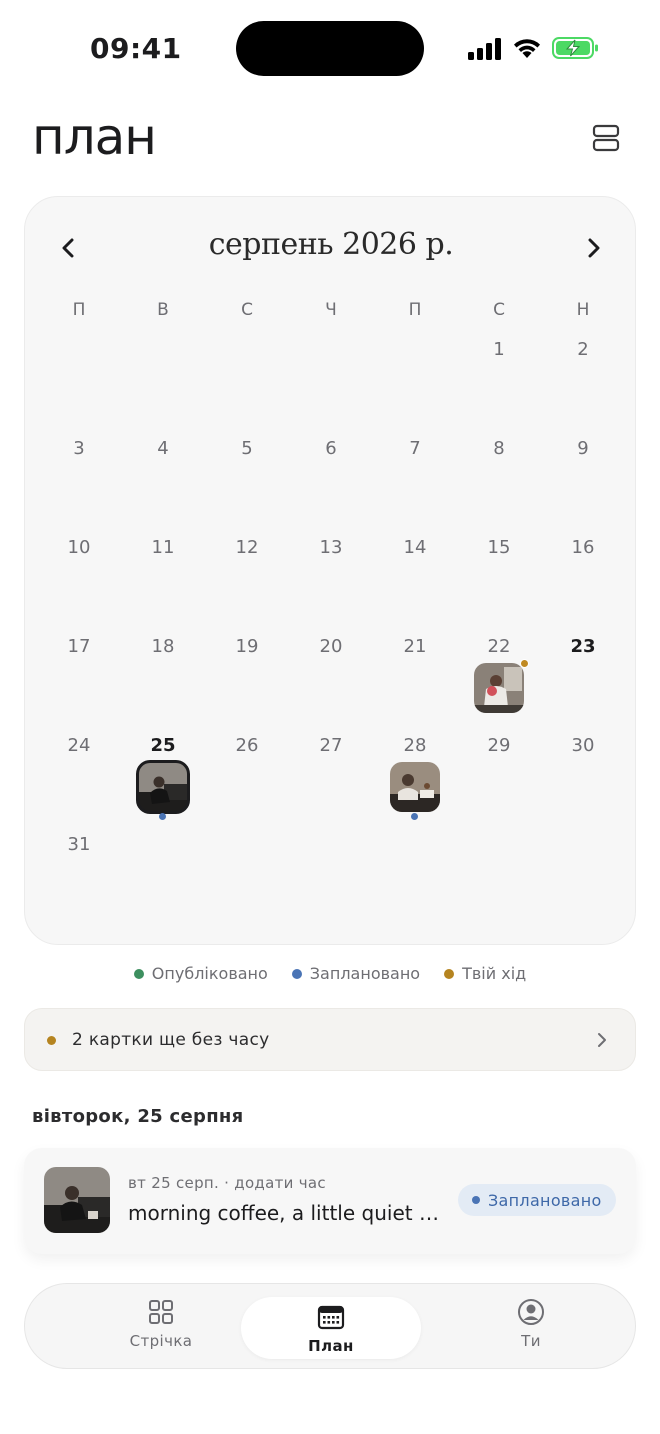 This screenshot has width=660, height=1434. What do you see at coordinates (161, 1329) in the screenshot?
I see `tab-feed: Стрічка` at bounding box center [161, 1329].